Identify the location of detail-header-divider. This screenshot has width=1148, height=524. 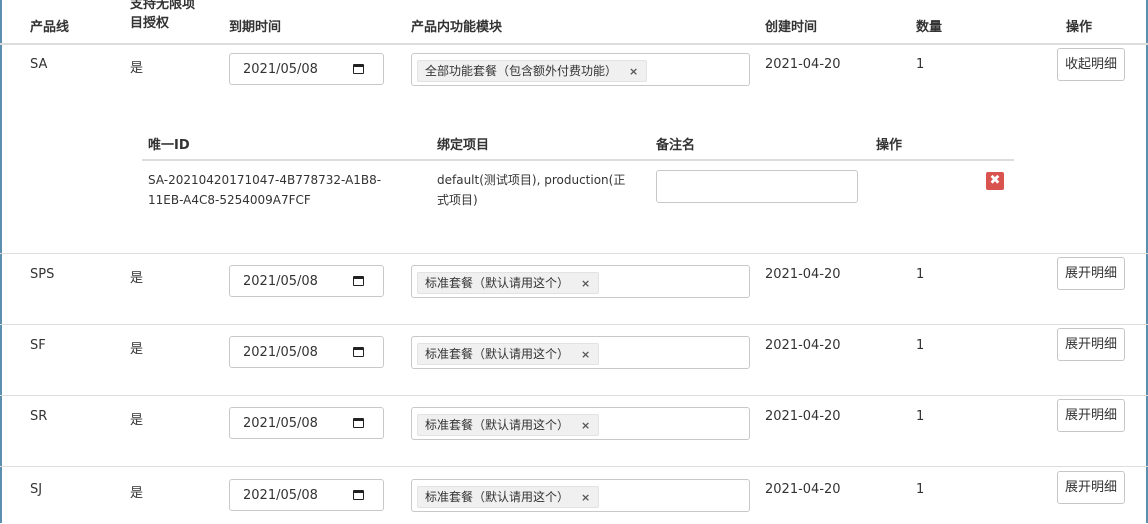
(578, 160).